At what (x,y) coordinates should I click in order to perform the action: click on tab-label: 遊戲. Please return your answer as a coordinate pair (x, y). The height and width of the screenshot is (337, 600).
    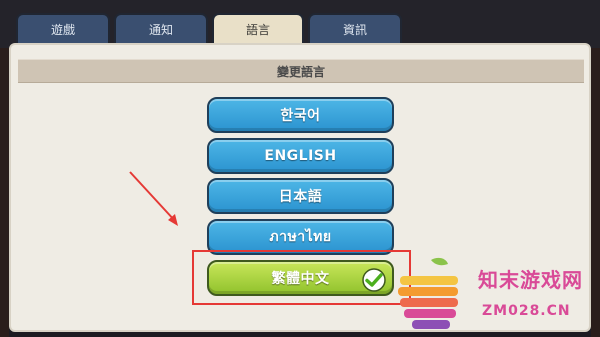
    Looking at the image, I should click on (62, 30).